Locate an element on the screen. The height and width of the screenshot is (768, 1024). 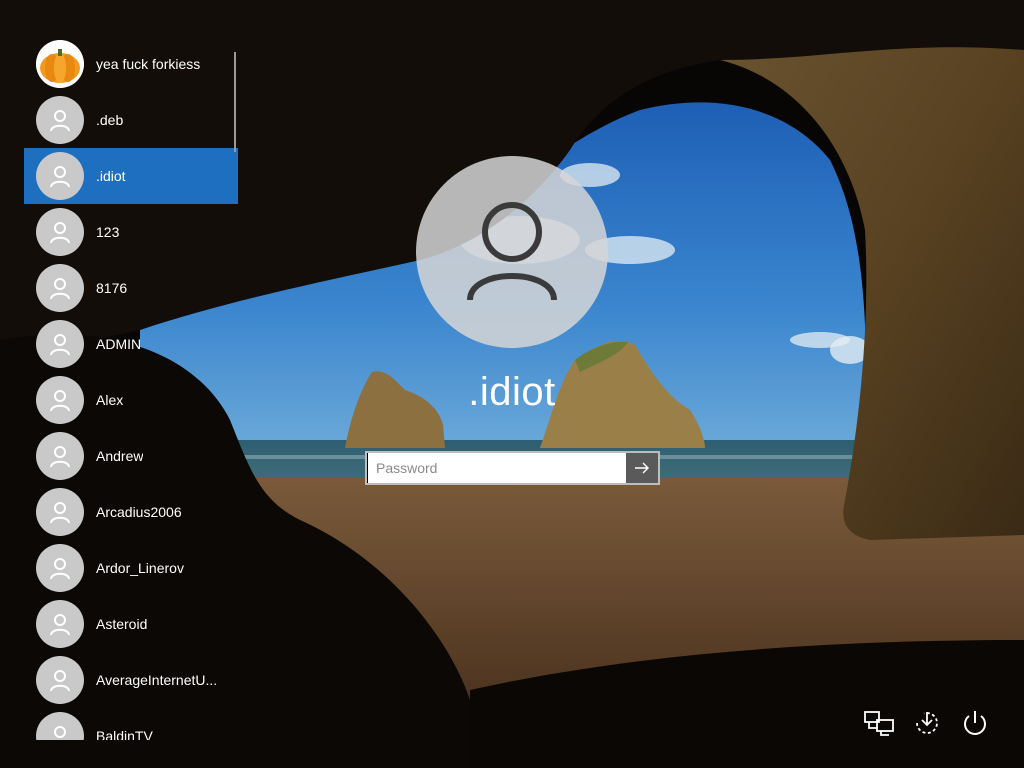
user-item: BaldinTV is located at coordinates (131, 724).